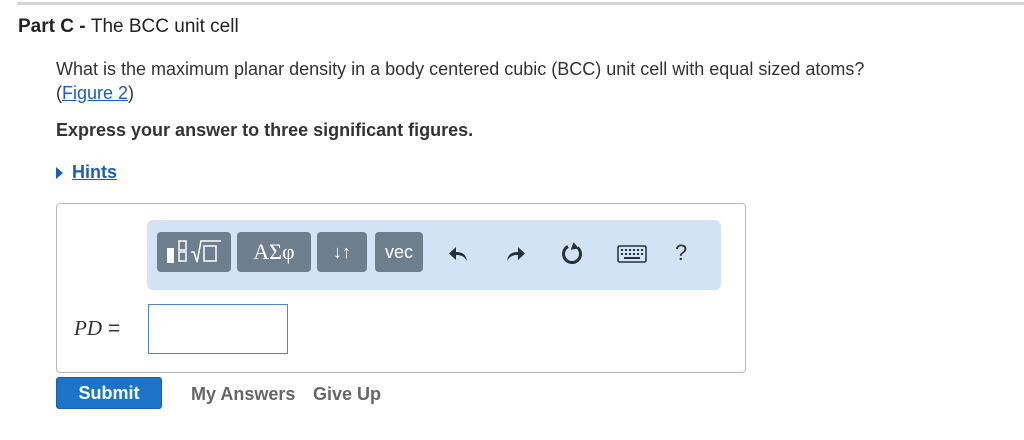 The width and height of the screenshot is (1024, 440). What do you see at coordinates (274, 252) in the screenshot?
I see `greek-symbols-button: ΑΣφ` at bounding box center [274, 252].